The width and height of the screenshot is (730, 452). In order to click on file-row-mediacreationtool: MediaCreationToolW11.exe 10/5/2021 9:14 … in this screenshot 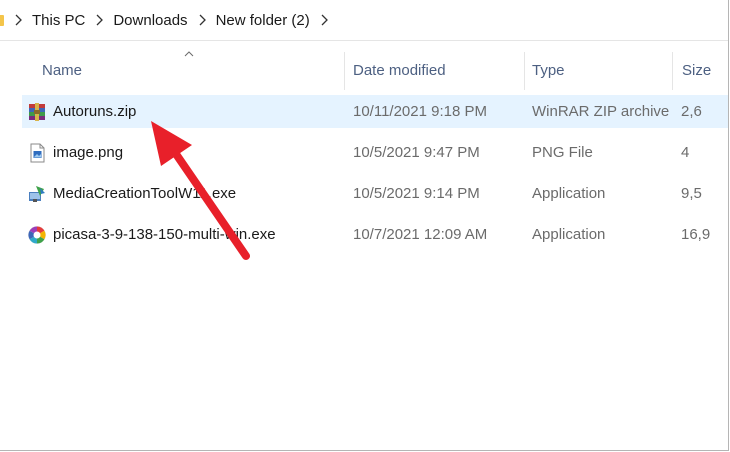, I will do `click(375, 193)`.